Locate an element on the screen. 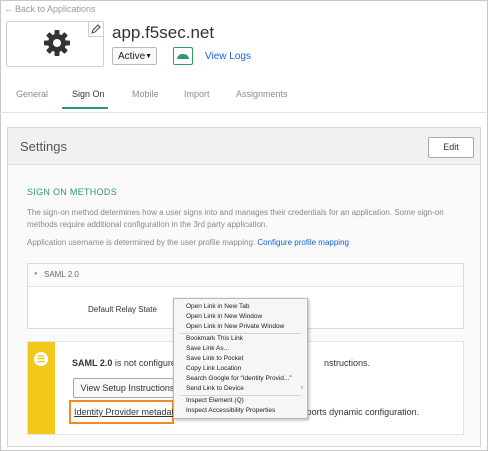  back-link-label: Back to Applications is located at coordinates (55, 9).